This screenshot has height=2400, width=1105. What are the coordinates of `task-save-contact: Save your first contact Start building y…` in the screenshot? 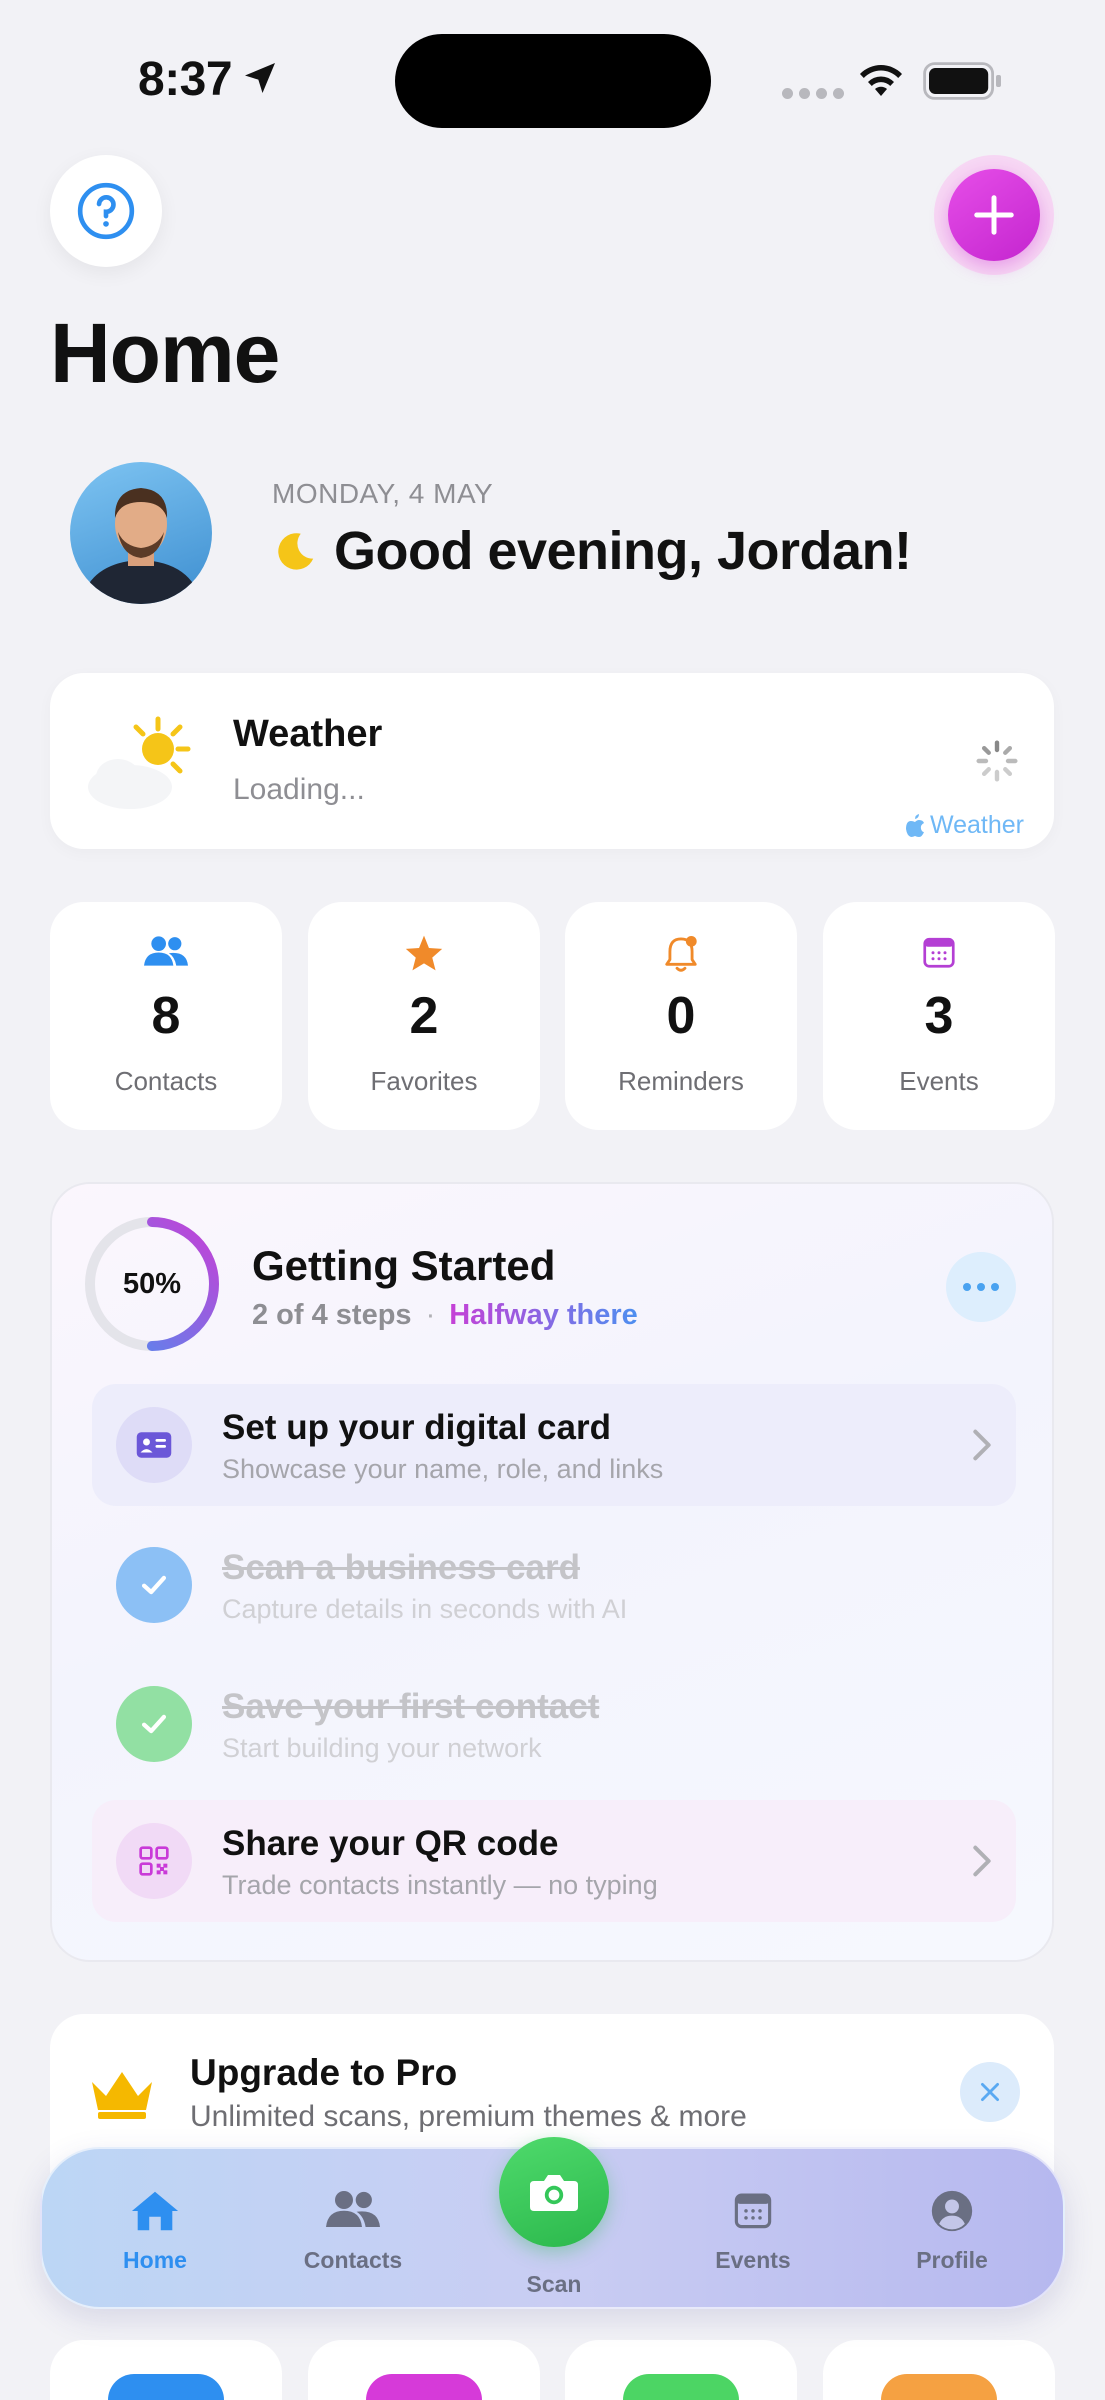 It's located at (554, 1724).